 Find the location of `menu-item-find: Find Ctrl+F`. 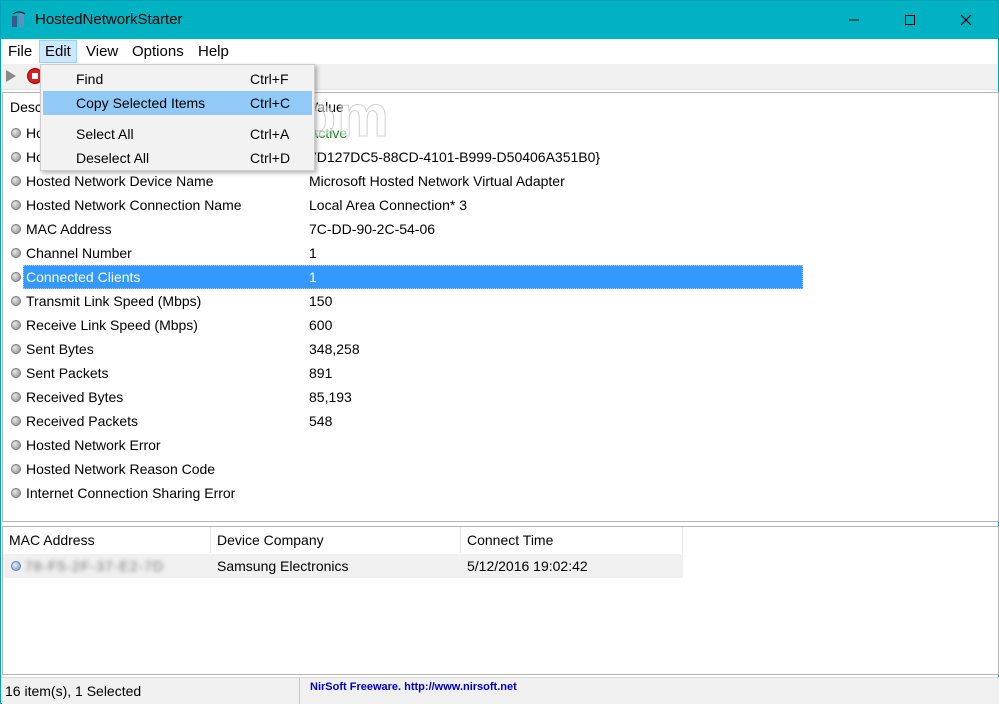

menu-item-find: Find Ctrl+F is located at coordinates (177, 79).